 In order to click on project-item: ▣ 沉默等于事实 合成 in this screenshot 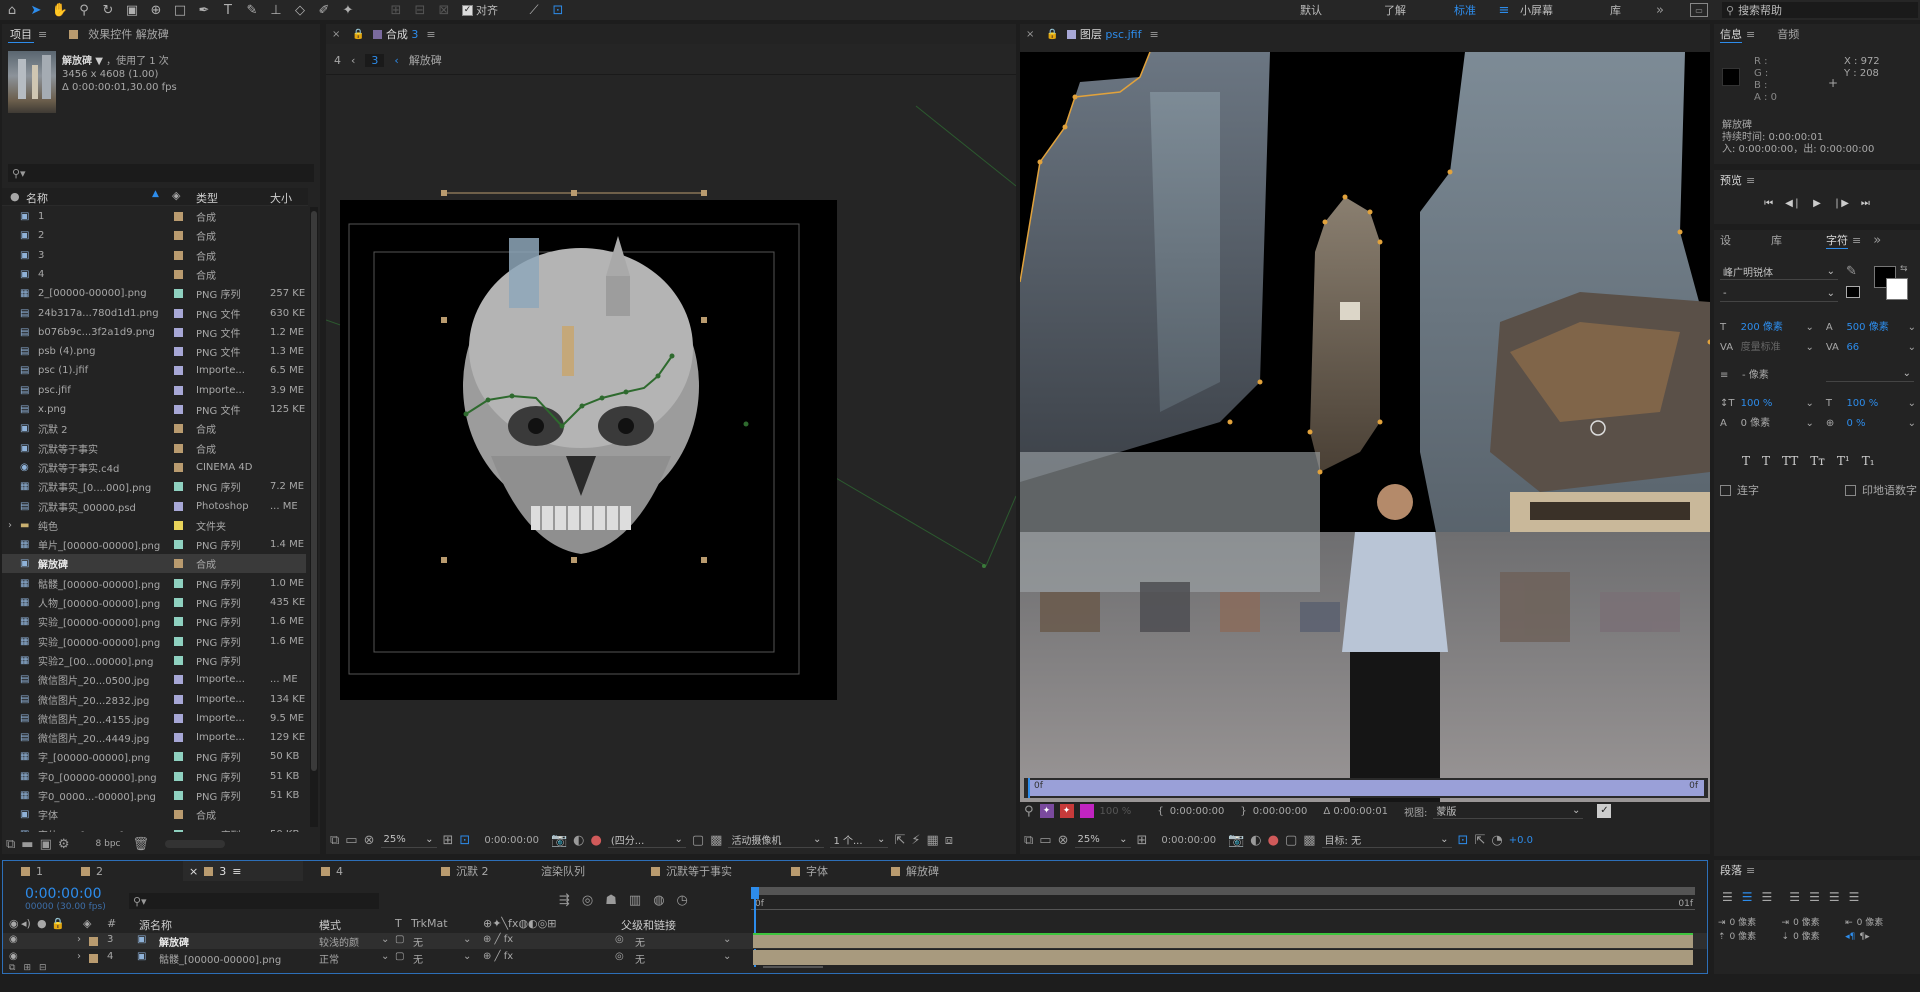, I will do `click(154, 448)`.